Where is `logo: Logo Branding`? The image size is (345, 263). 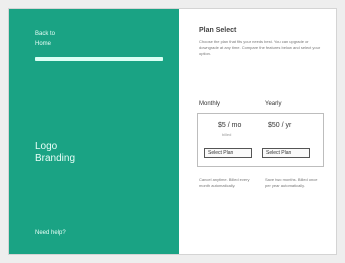 logo: Logo Branding is located at coordinates (55, 153).